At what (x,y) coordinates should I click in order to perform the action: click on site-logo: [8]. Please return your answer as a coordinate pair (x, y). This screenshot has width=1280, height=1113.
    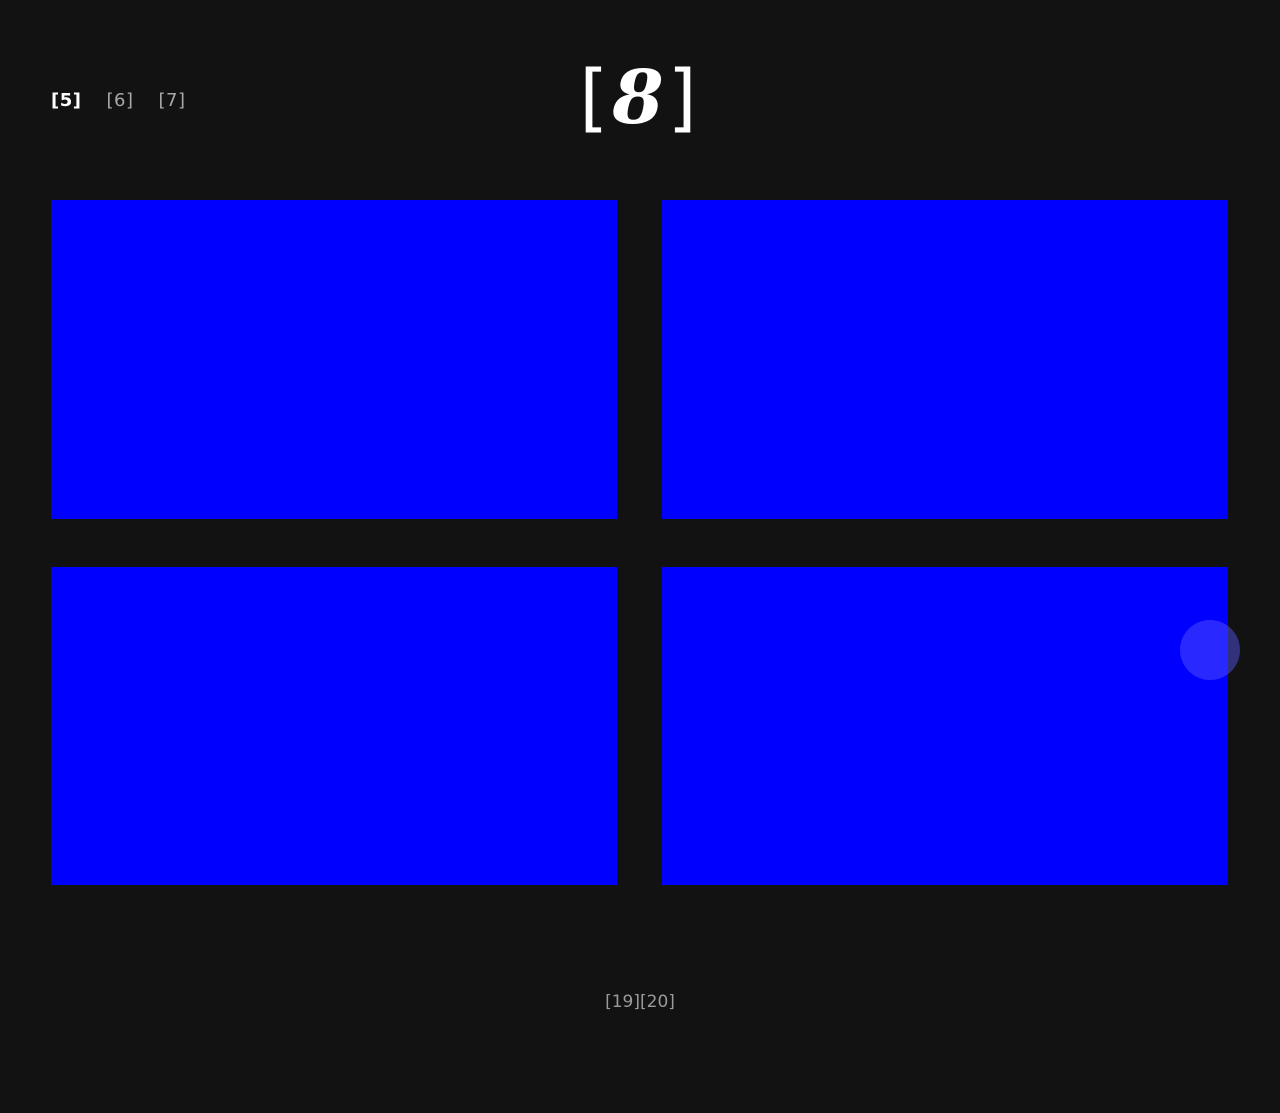
    Looking at the image, I should click on (640, 98).